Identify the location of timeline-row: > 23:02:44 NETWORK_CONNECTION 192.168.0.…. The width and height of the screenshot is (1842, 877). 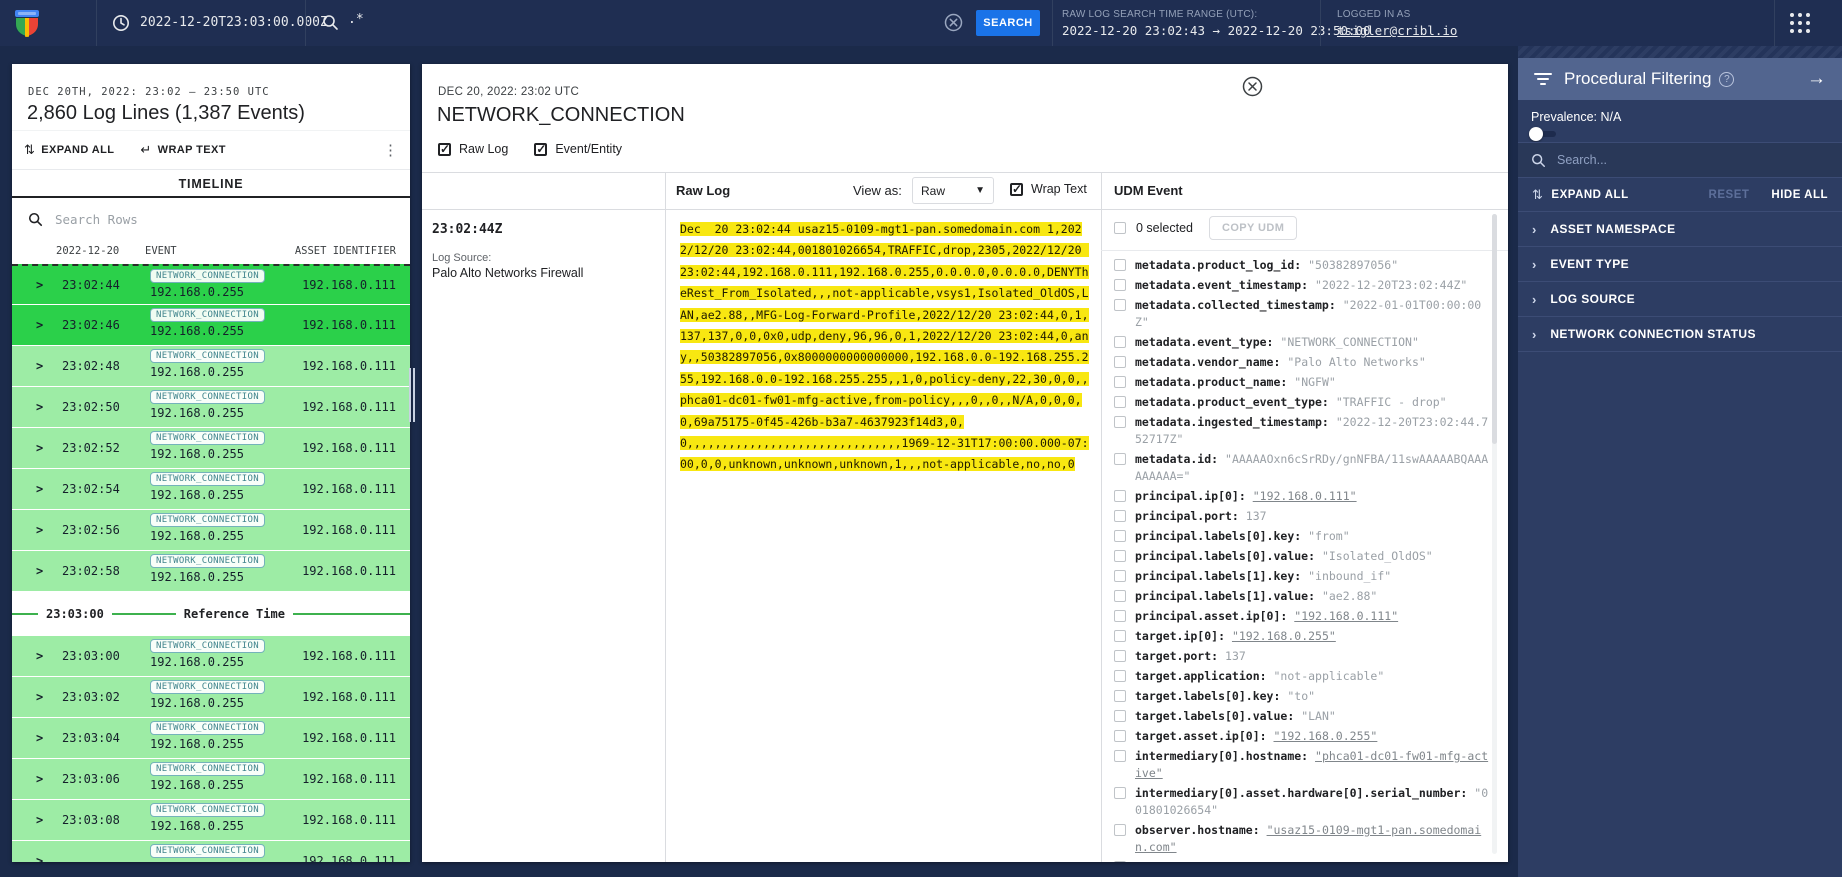
(211, 284).